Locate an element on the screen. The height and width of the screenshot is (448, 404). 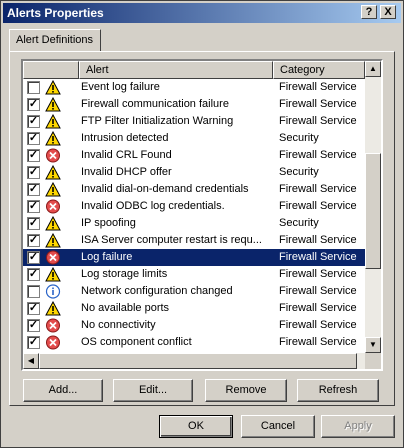
titlebar: Alerts Properties ? X is located at coordinates (202, 13).